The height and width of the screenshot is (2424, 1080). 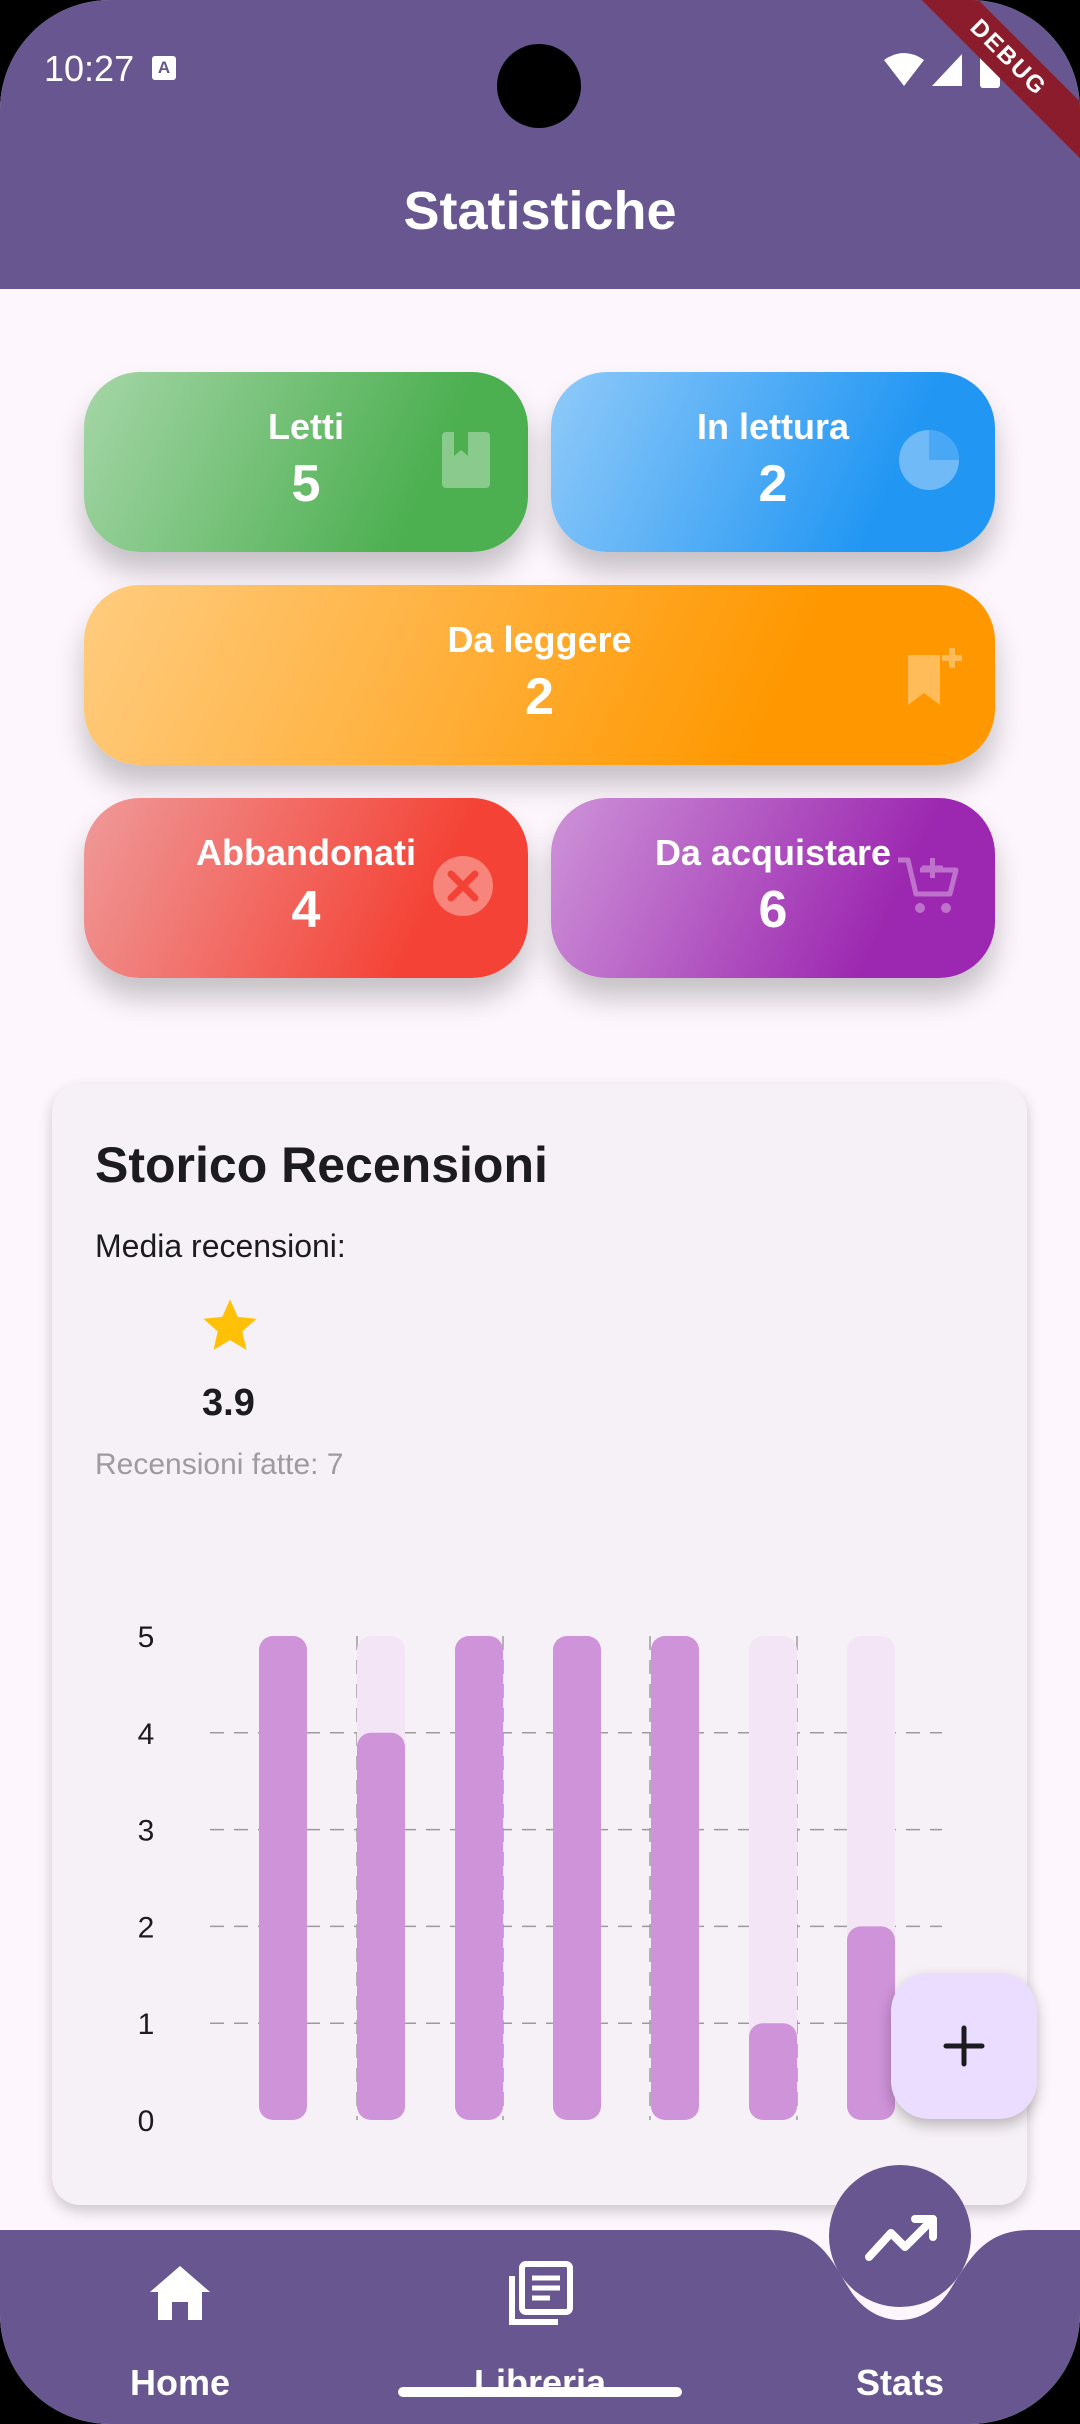 I want to click on home-icon, so click(x=180, y=2293).